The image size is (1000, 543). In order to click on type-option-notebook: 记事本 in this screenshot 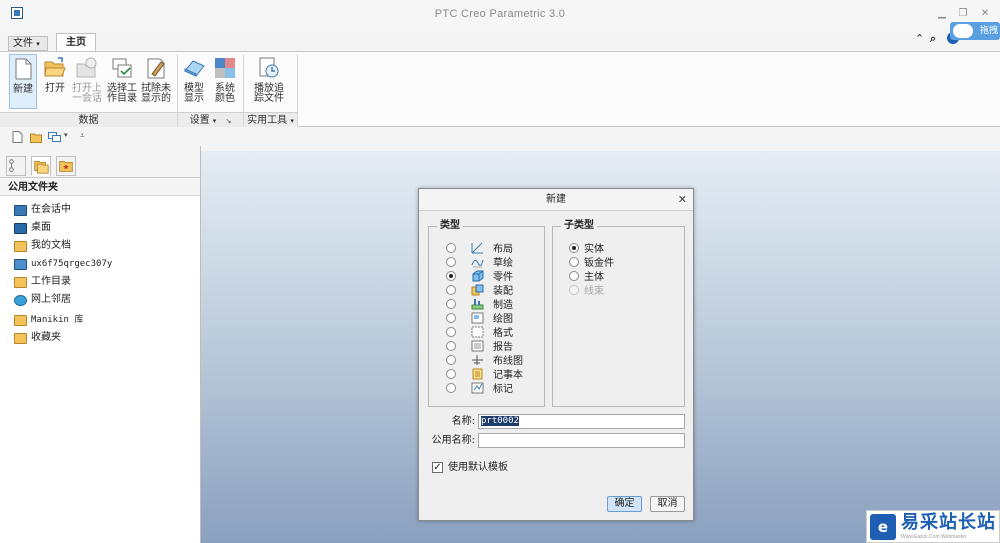, I will do `click(484, 374)`.